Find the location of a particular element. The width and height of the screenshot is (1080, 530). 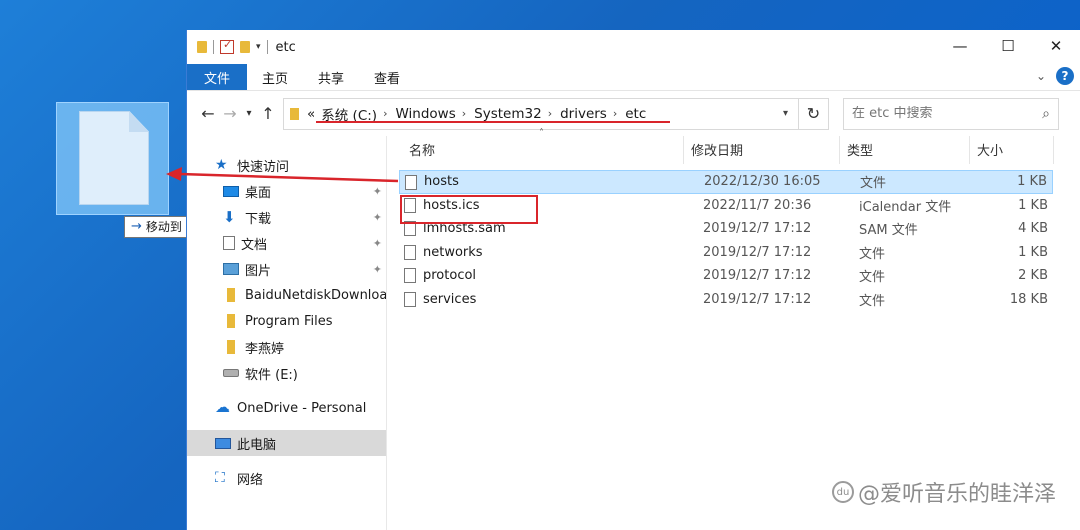

watermark-logo-icon: du is located at coordinates (842, 492).